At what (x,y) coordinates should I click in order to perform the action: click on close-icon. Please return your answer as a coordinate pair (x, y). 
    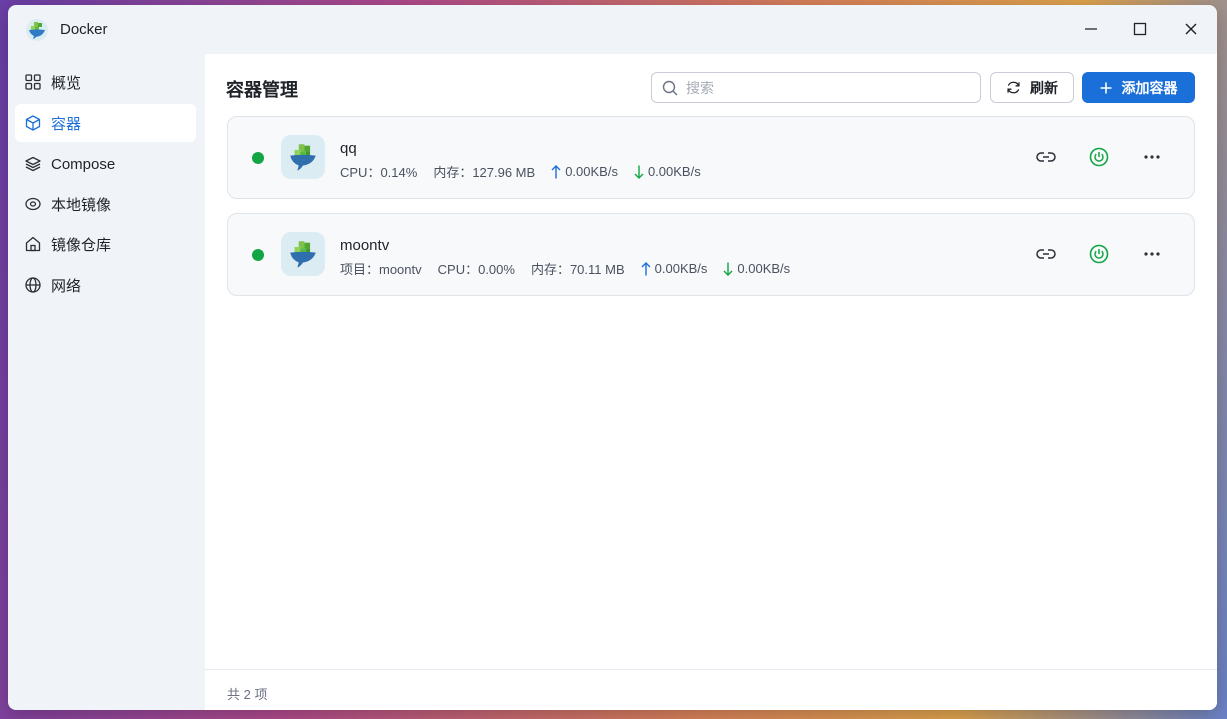
    Looking at the image, I should click on (1191, 29).